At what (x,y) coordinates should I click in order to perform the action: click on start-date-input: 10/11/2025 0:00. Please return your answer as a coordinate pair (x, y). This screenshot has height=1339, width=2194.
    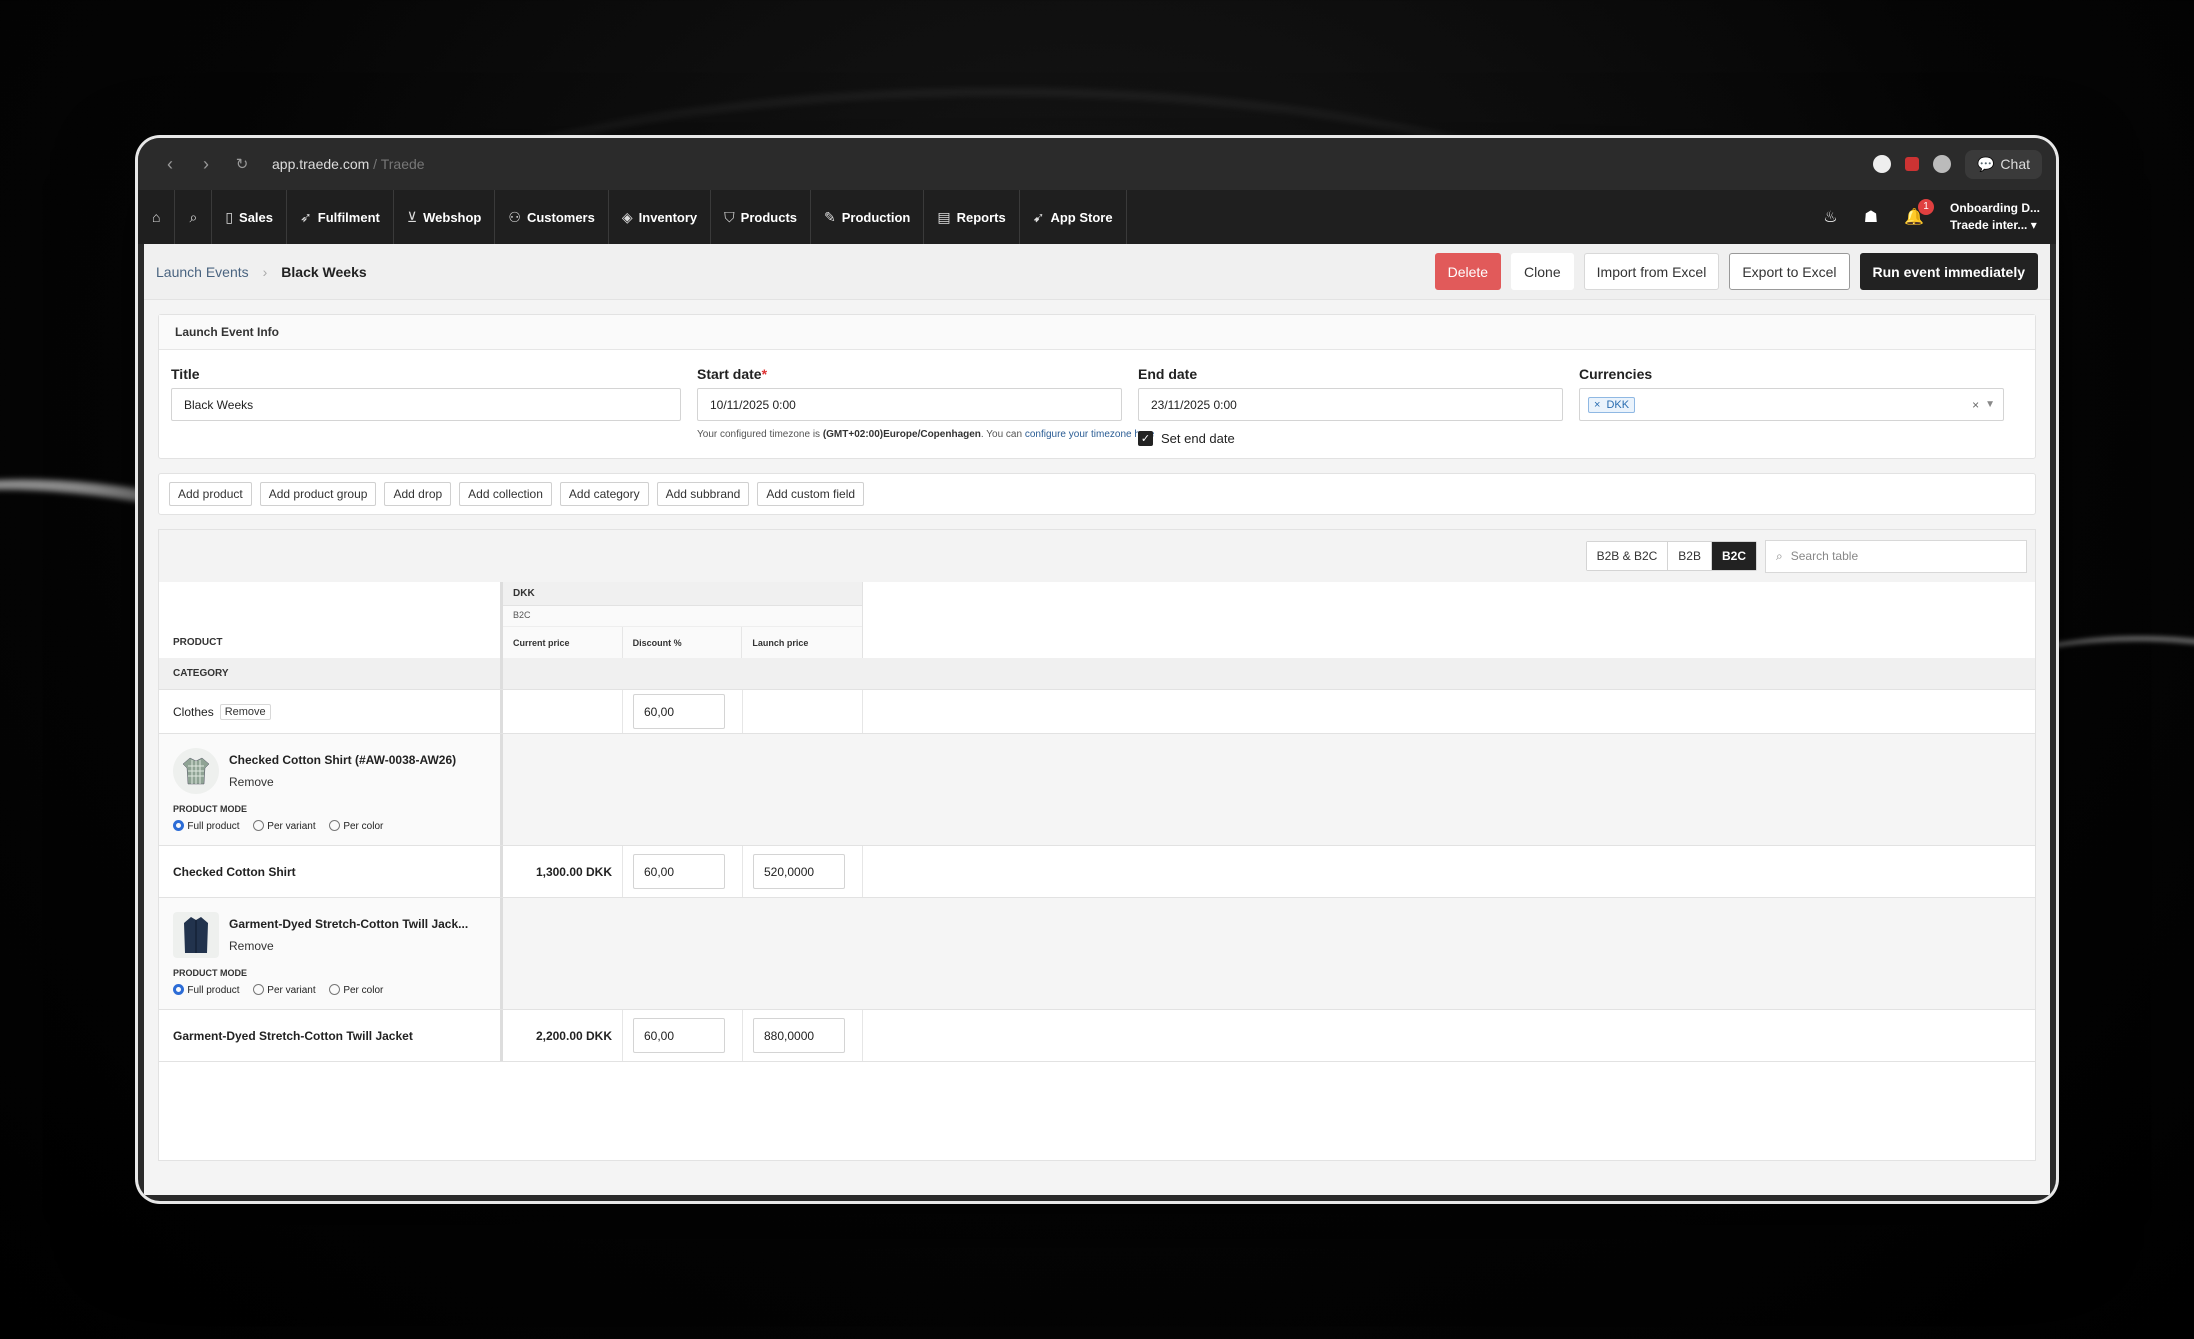
    Looking at the image, I should click on (909, 404).